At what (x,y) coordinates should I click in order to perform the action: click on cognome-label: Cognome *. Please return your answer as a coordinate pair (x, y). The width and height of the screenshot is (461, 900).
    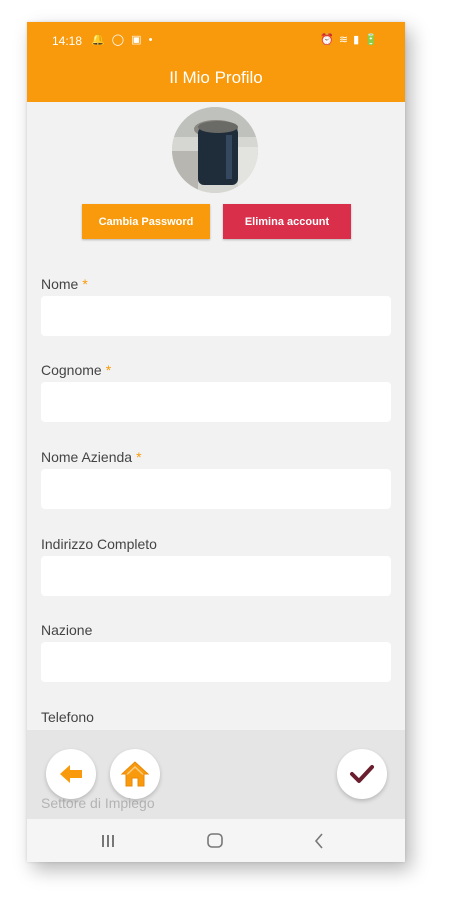
    Looking at the image, I should click on (76, 370).